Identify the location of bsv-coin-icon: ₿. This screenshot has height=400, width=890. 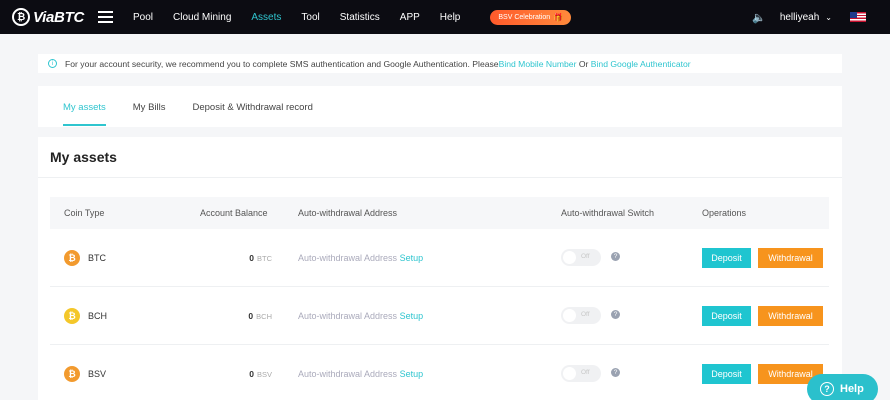
(72, 374).